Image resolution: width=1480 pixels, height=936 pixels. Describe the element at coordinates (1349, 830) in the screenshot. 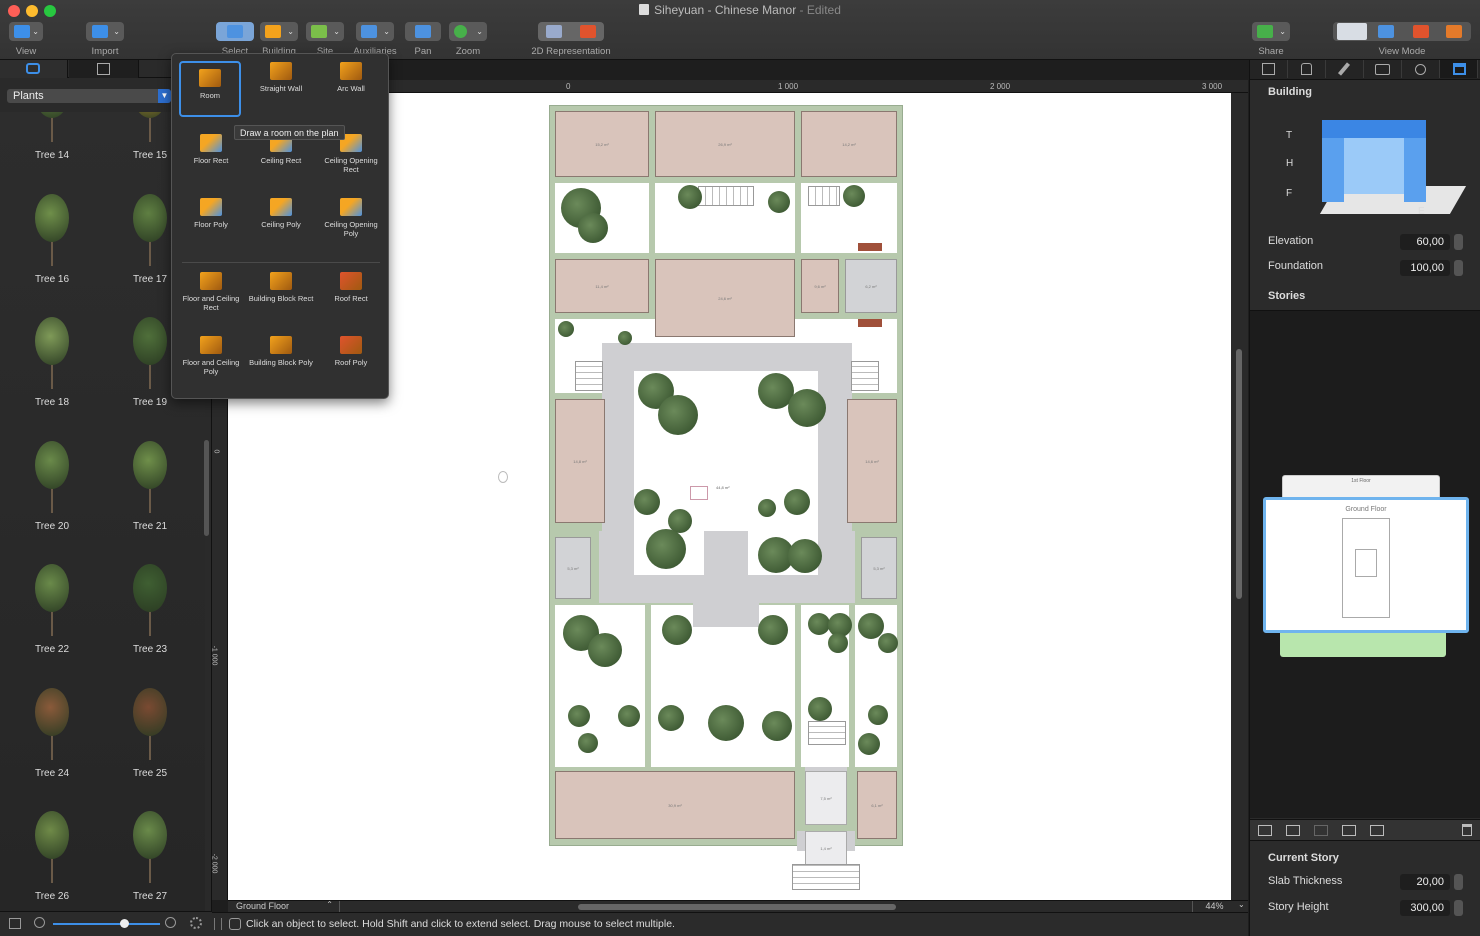

I see `add-building-icon` at that location.